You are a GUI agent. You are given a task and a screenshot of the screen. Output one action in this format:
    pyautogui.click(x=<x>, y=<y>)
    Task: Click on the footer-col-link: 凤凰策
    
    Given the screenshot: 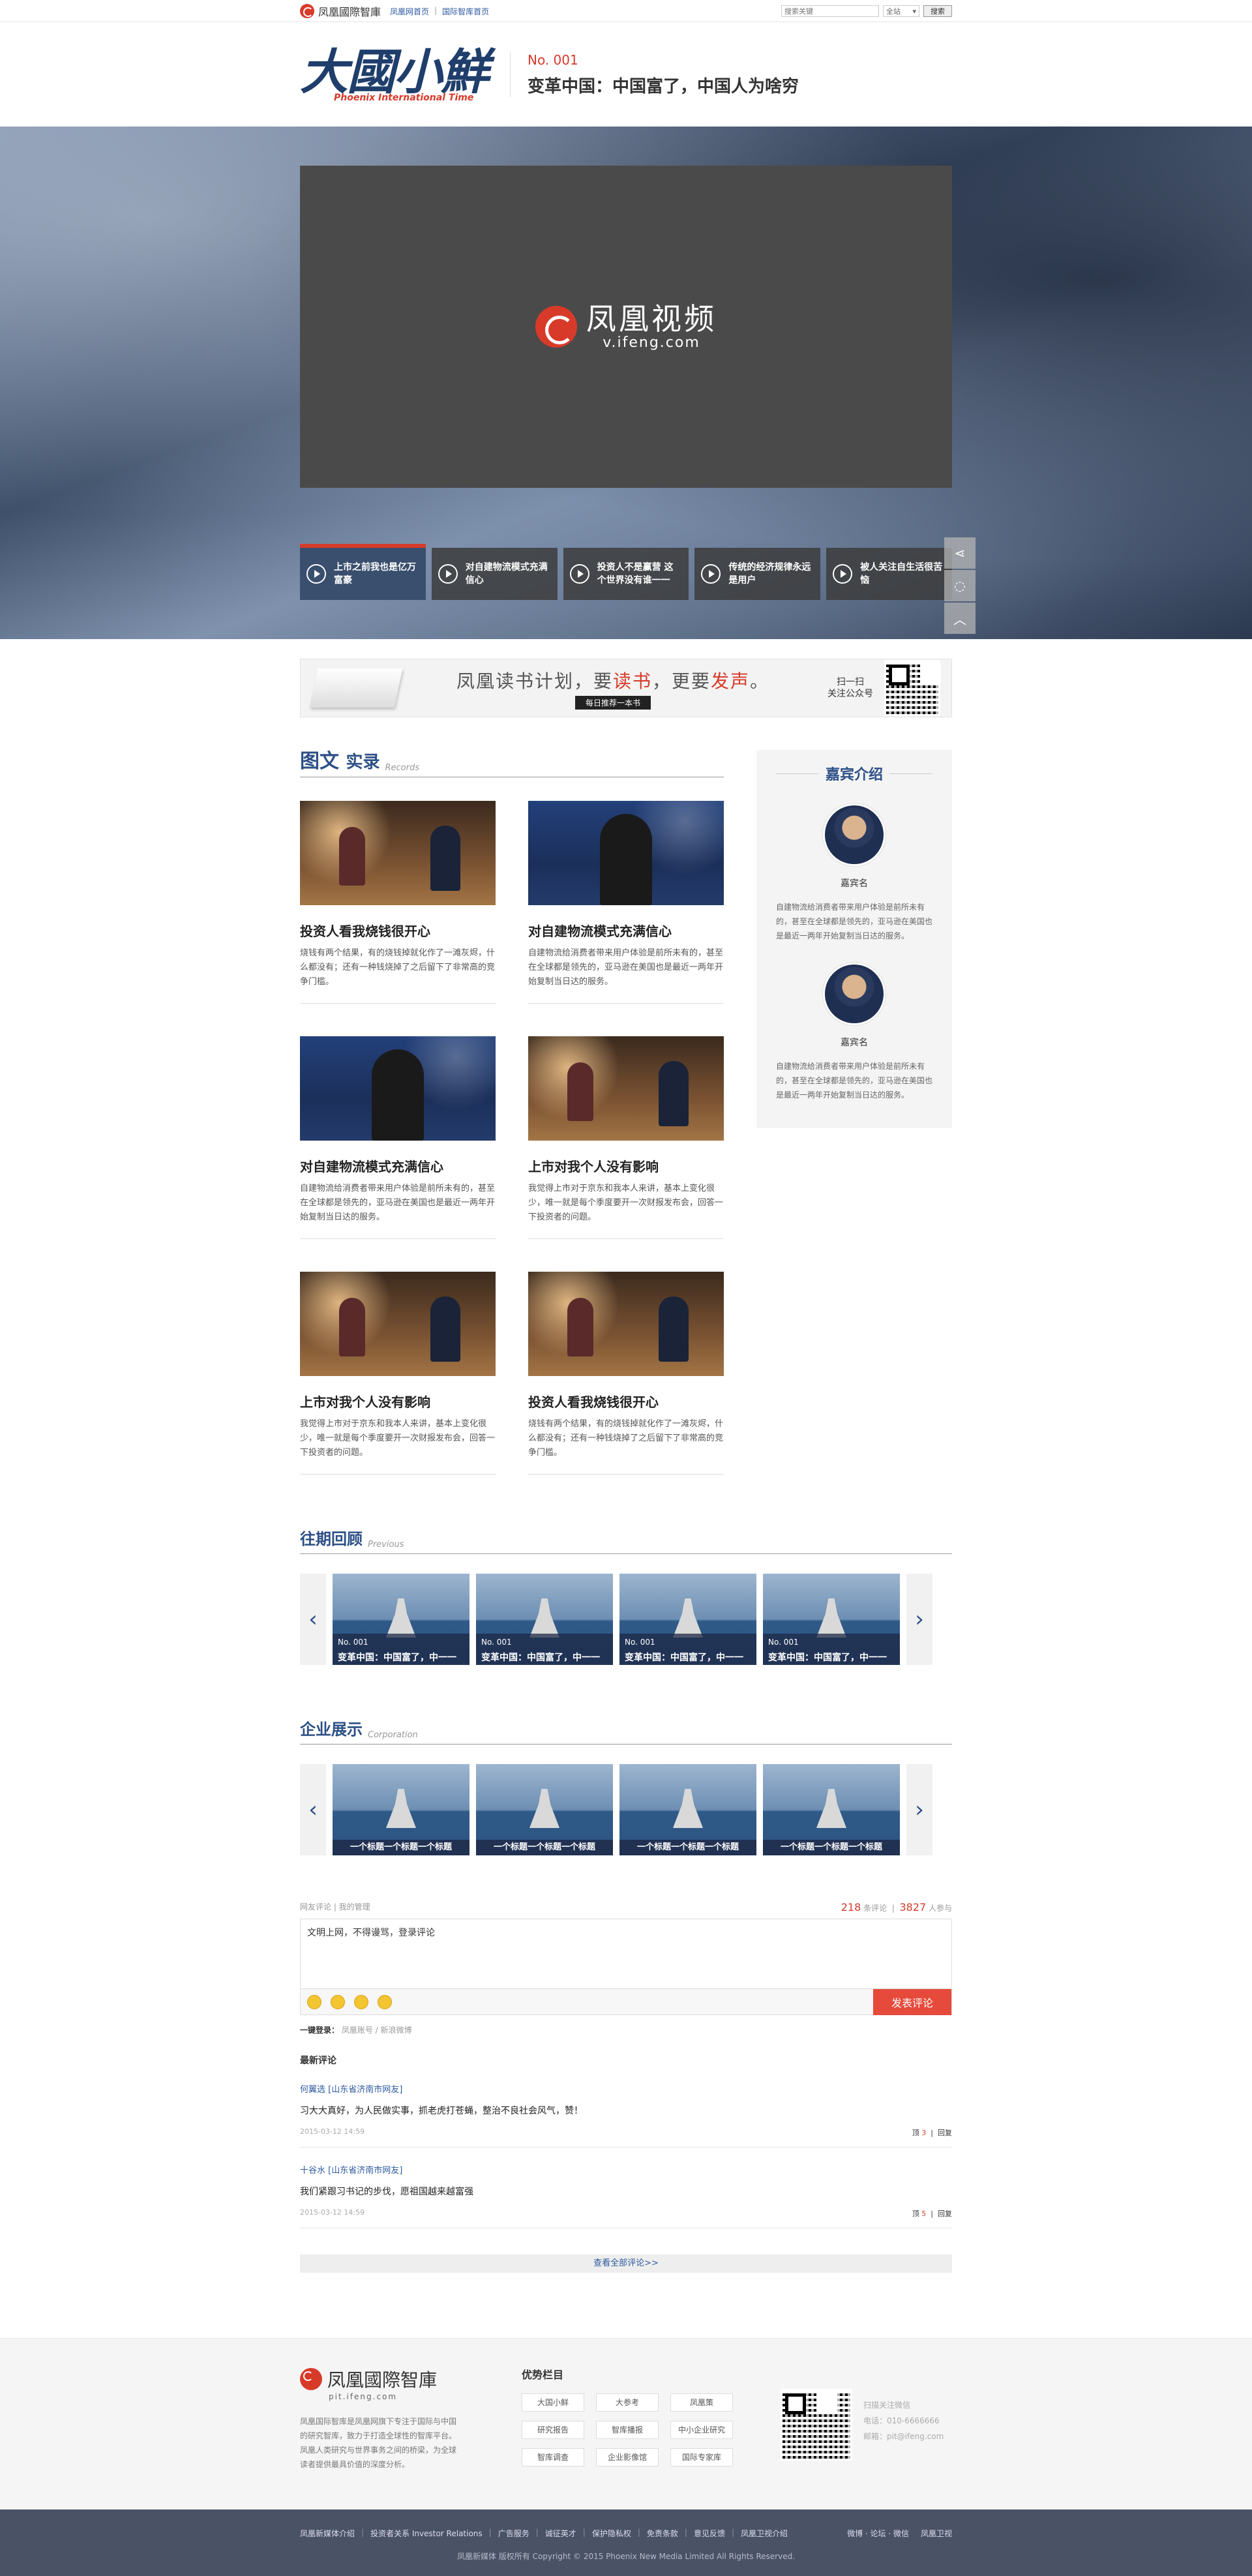 What is the action you would take?
    pyautogui.click(x=701, y=2402)
    